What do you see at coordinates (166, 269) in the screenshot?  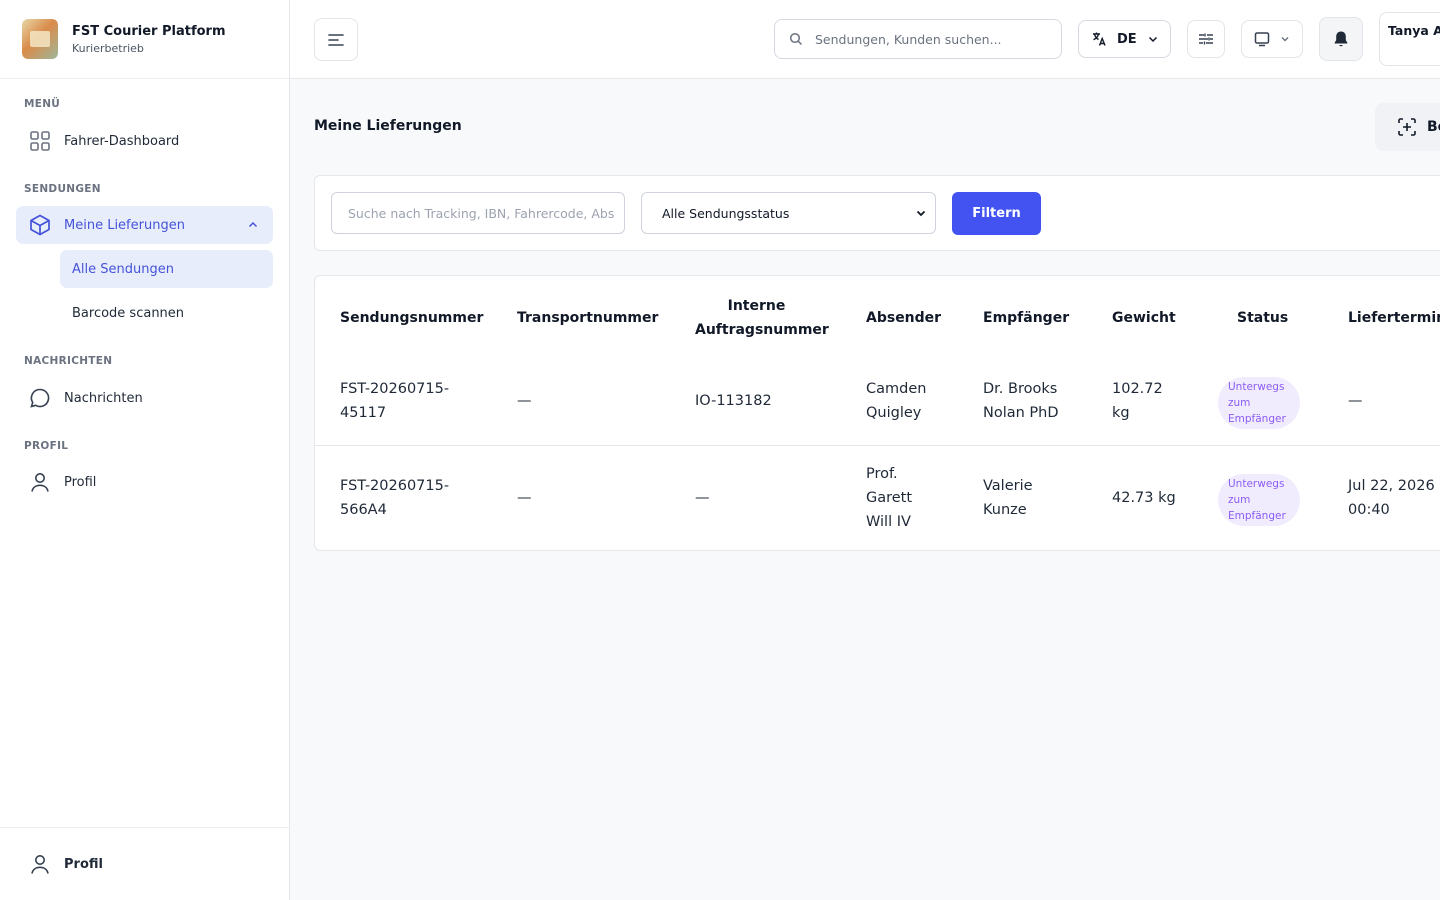 I see `sidebar-subitem-all-shipments: Alle Sendungen` at bounding box center [166, 269].